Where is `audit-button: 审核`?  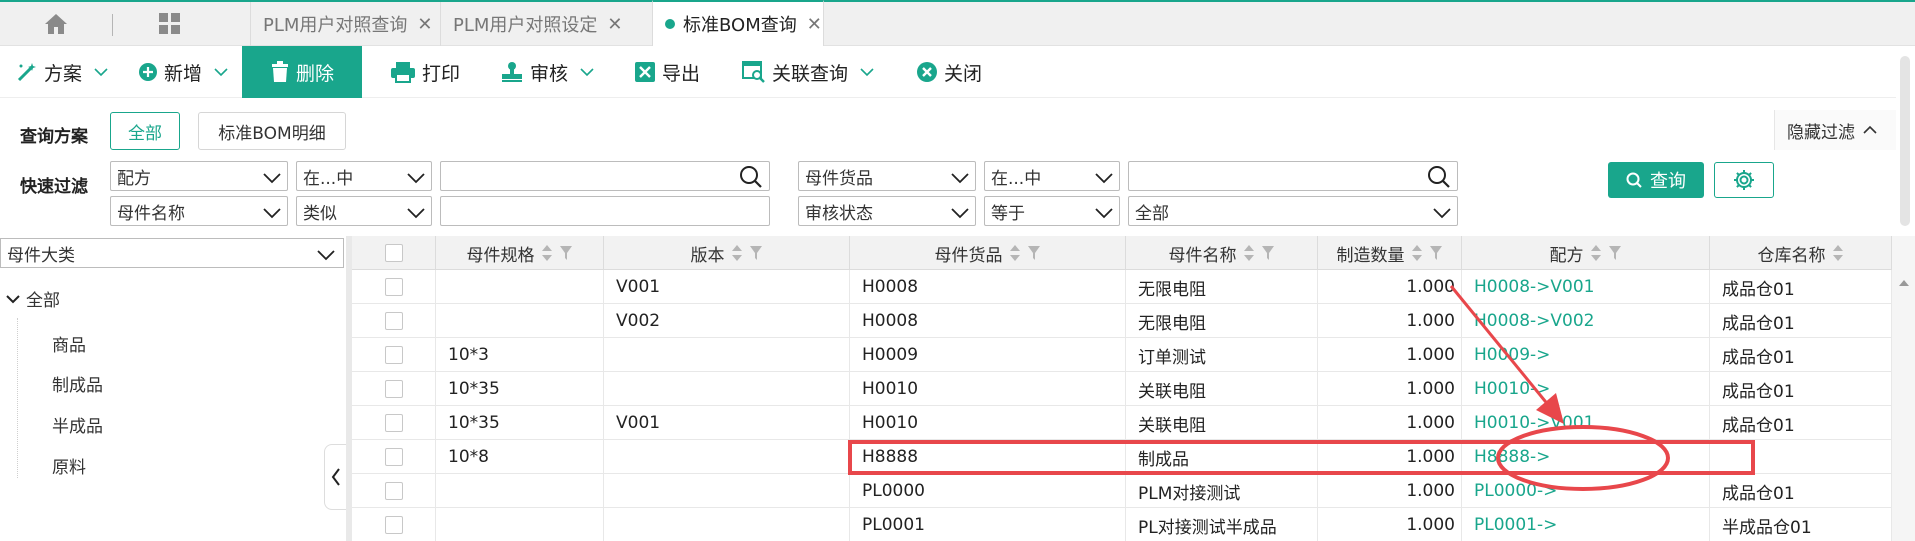 audit-button: 审核 is located at coordinates (547, 72).